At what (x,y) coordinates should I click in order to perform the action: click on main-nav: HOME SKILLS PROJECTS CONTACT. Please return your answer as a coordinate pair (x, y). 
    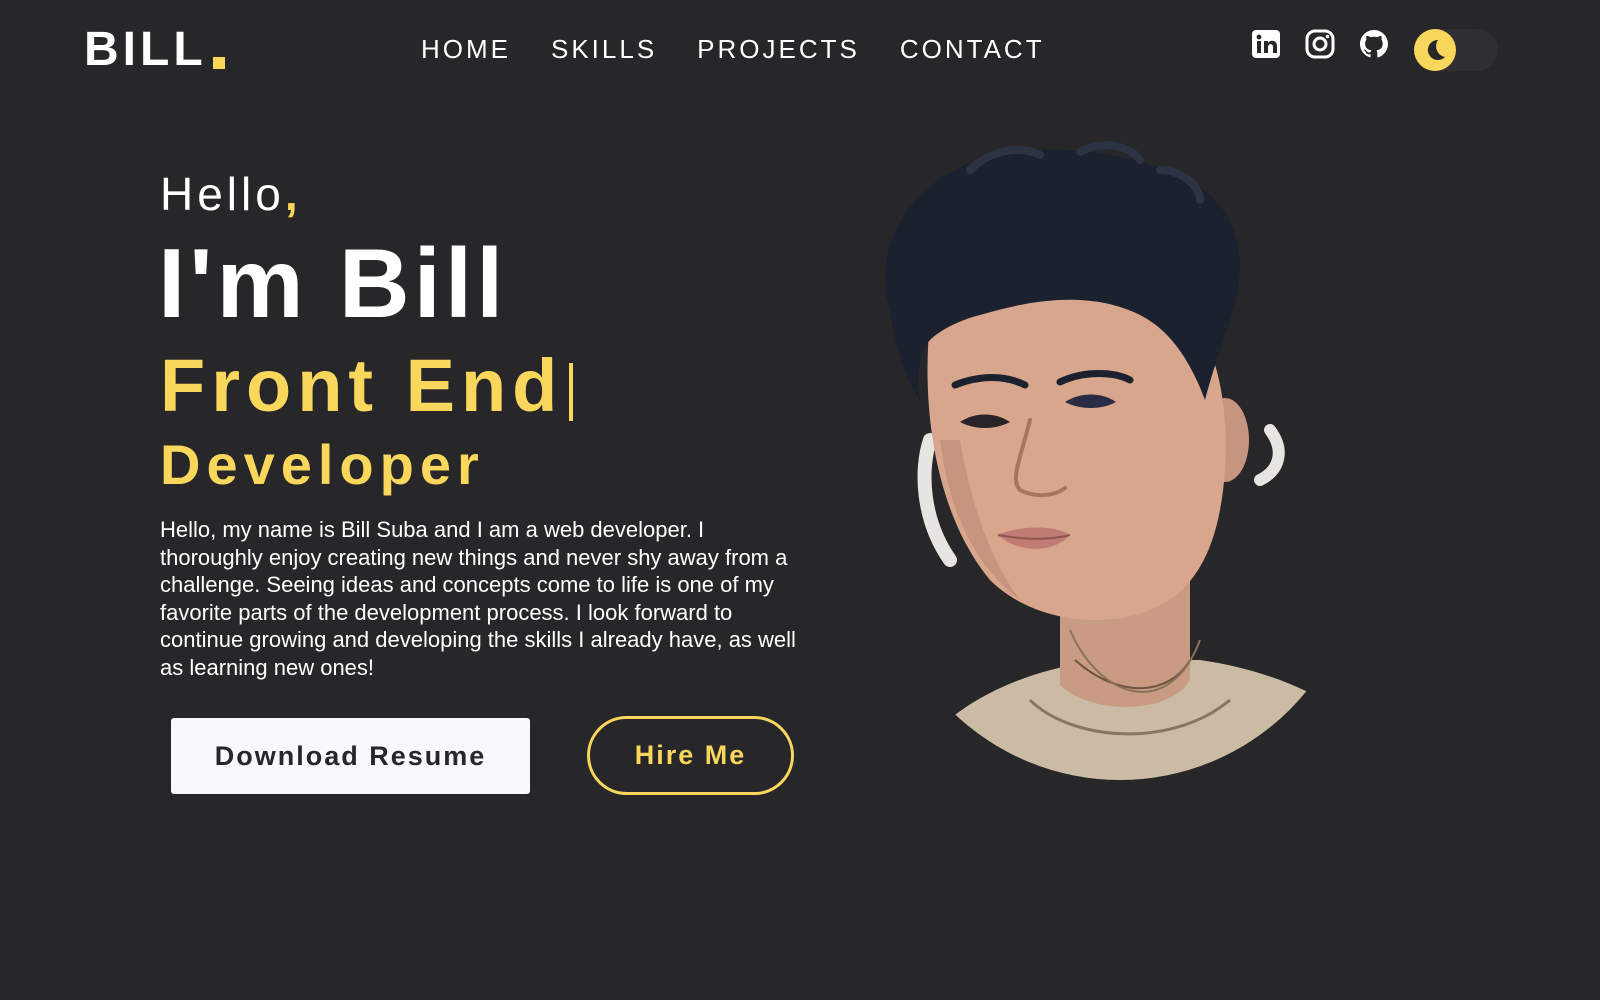
    Looking at the image, I should click on (733, 49).